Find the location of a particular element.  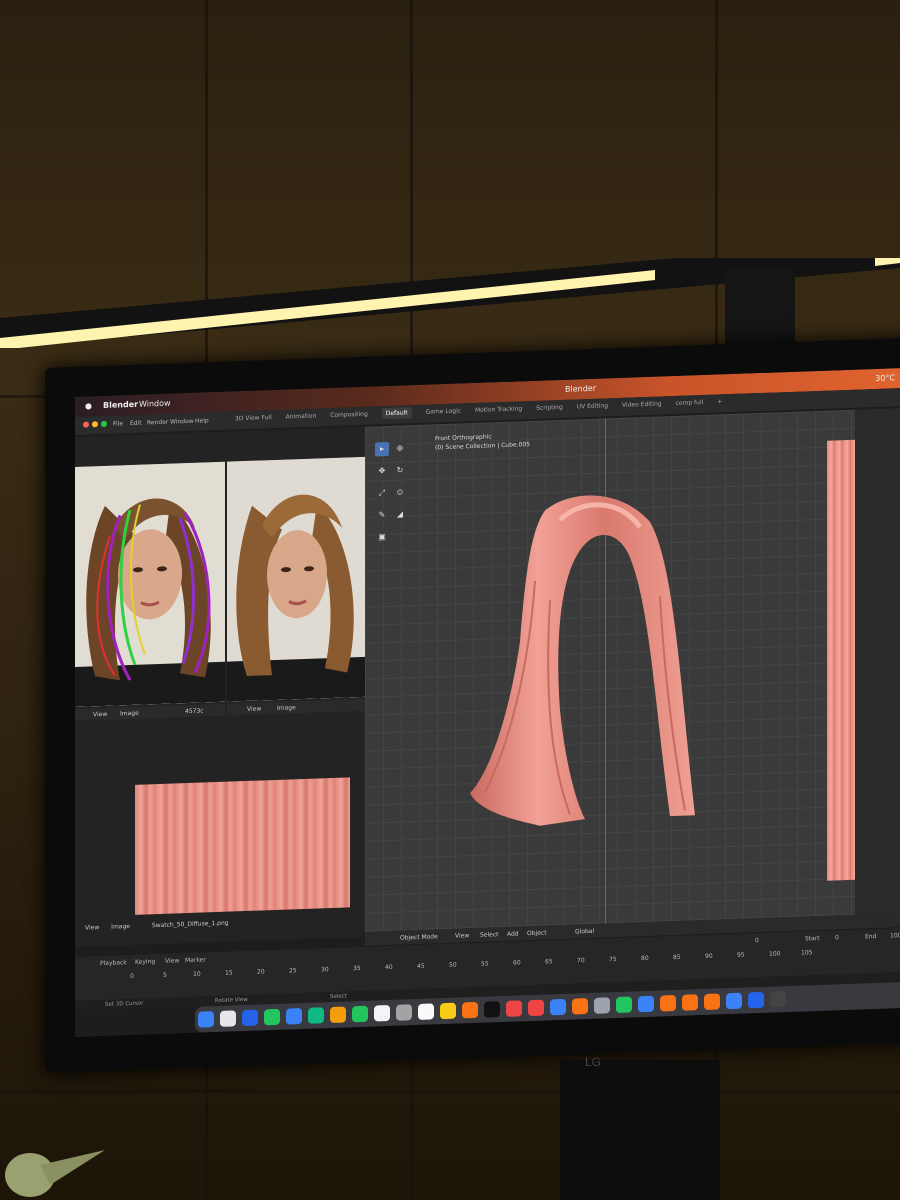

app-menu-blender: Blender is located at coordinates (120, 405).